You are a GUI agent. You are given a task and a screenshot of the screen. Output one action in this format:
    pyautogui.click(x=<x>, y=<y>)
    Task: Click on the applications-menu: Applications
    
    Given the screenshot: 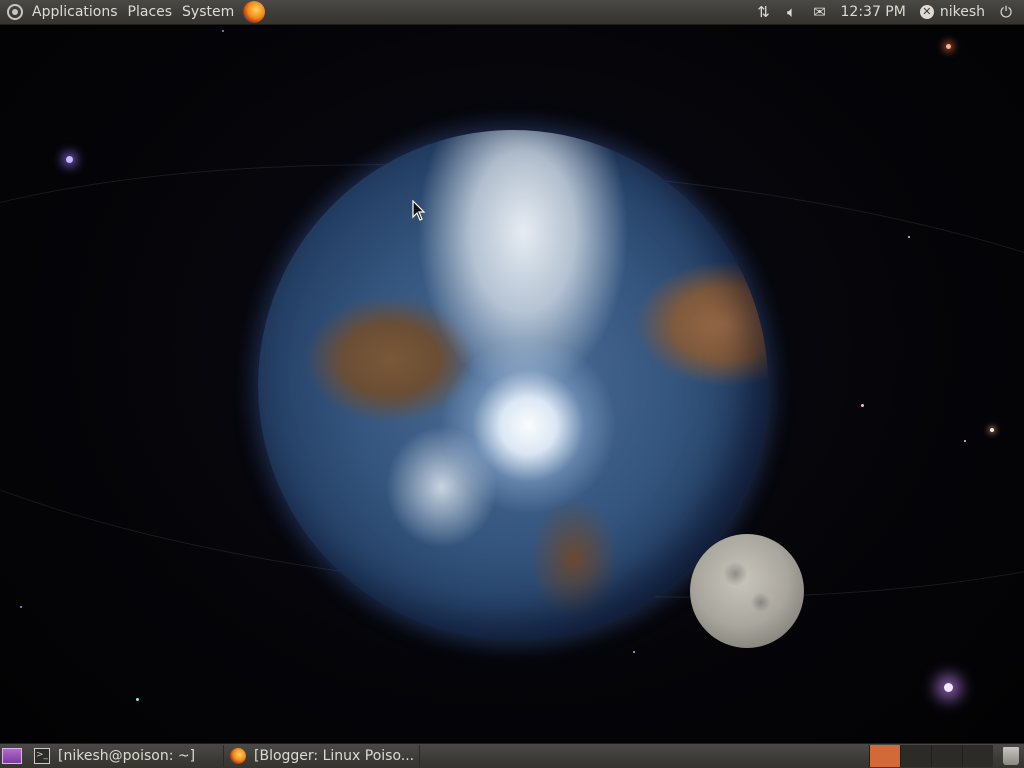 What is the action you would take?
    pyautogui.click(x=75, y=12)
    